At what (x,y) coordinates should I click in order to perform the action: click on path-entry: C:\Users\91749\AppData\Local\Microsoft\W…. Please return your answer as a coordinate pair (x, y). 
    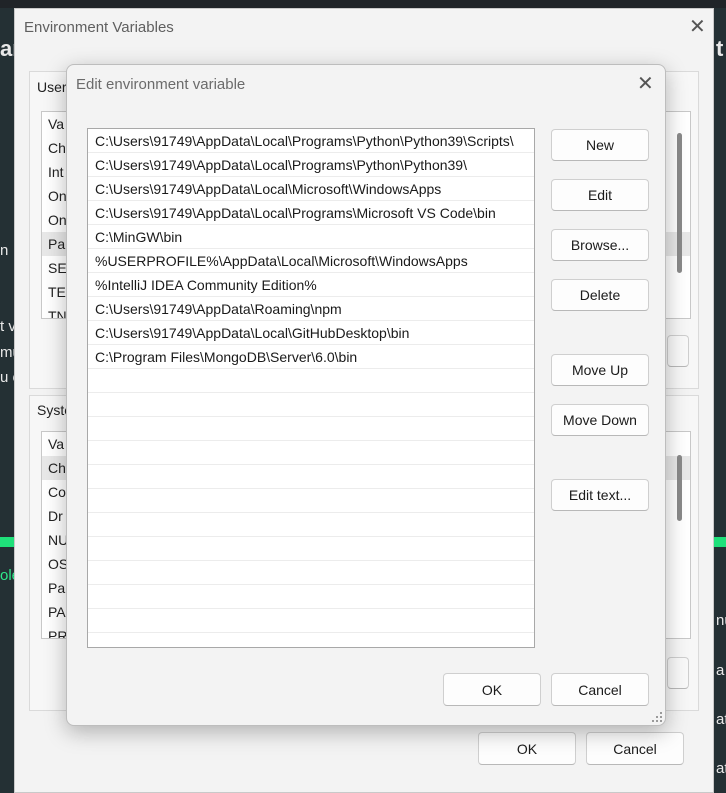
    Looking at the image, I should click on (311, 189).